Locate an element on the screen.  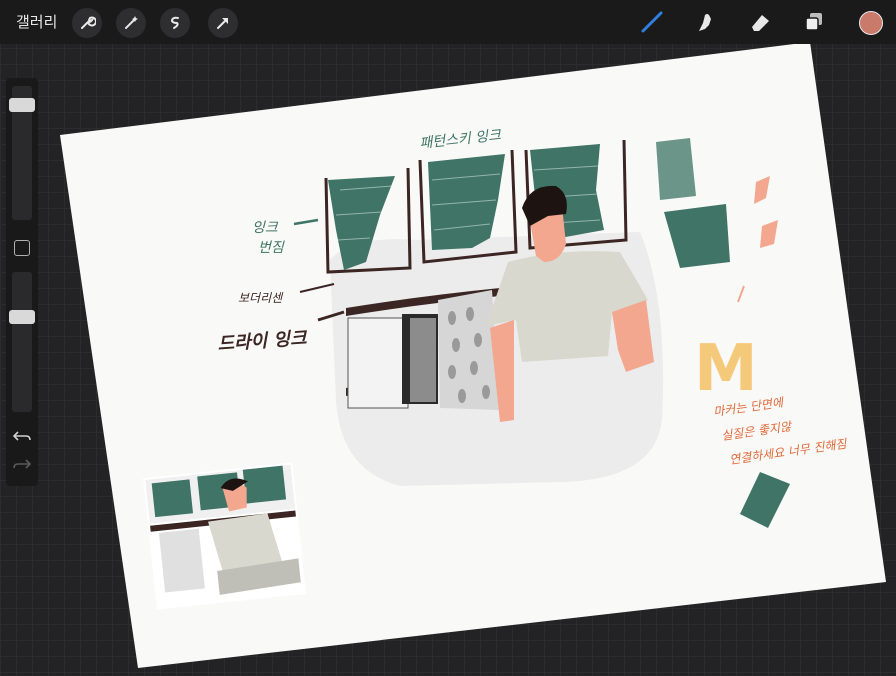
wrench-icon is located at coordinates (87, 23).